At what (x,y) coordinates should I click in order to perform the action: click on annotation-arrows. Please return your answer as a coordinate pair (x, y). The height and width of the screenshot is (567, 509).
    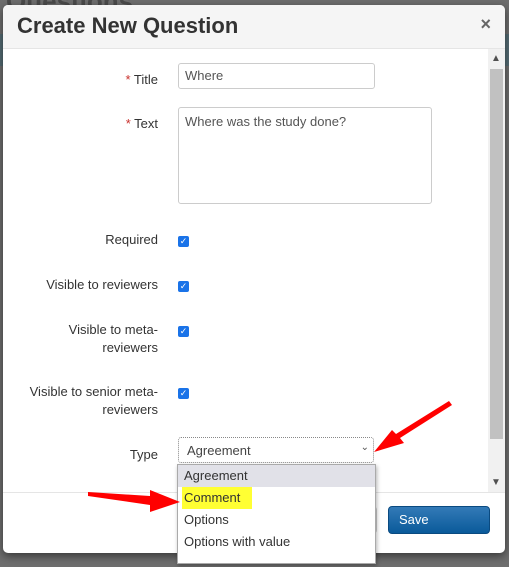
    Looking at the image, I should click on (270, 456).